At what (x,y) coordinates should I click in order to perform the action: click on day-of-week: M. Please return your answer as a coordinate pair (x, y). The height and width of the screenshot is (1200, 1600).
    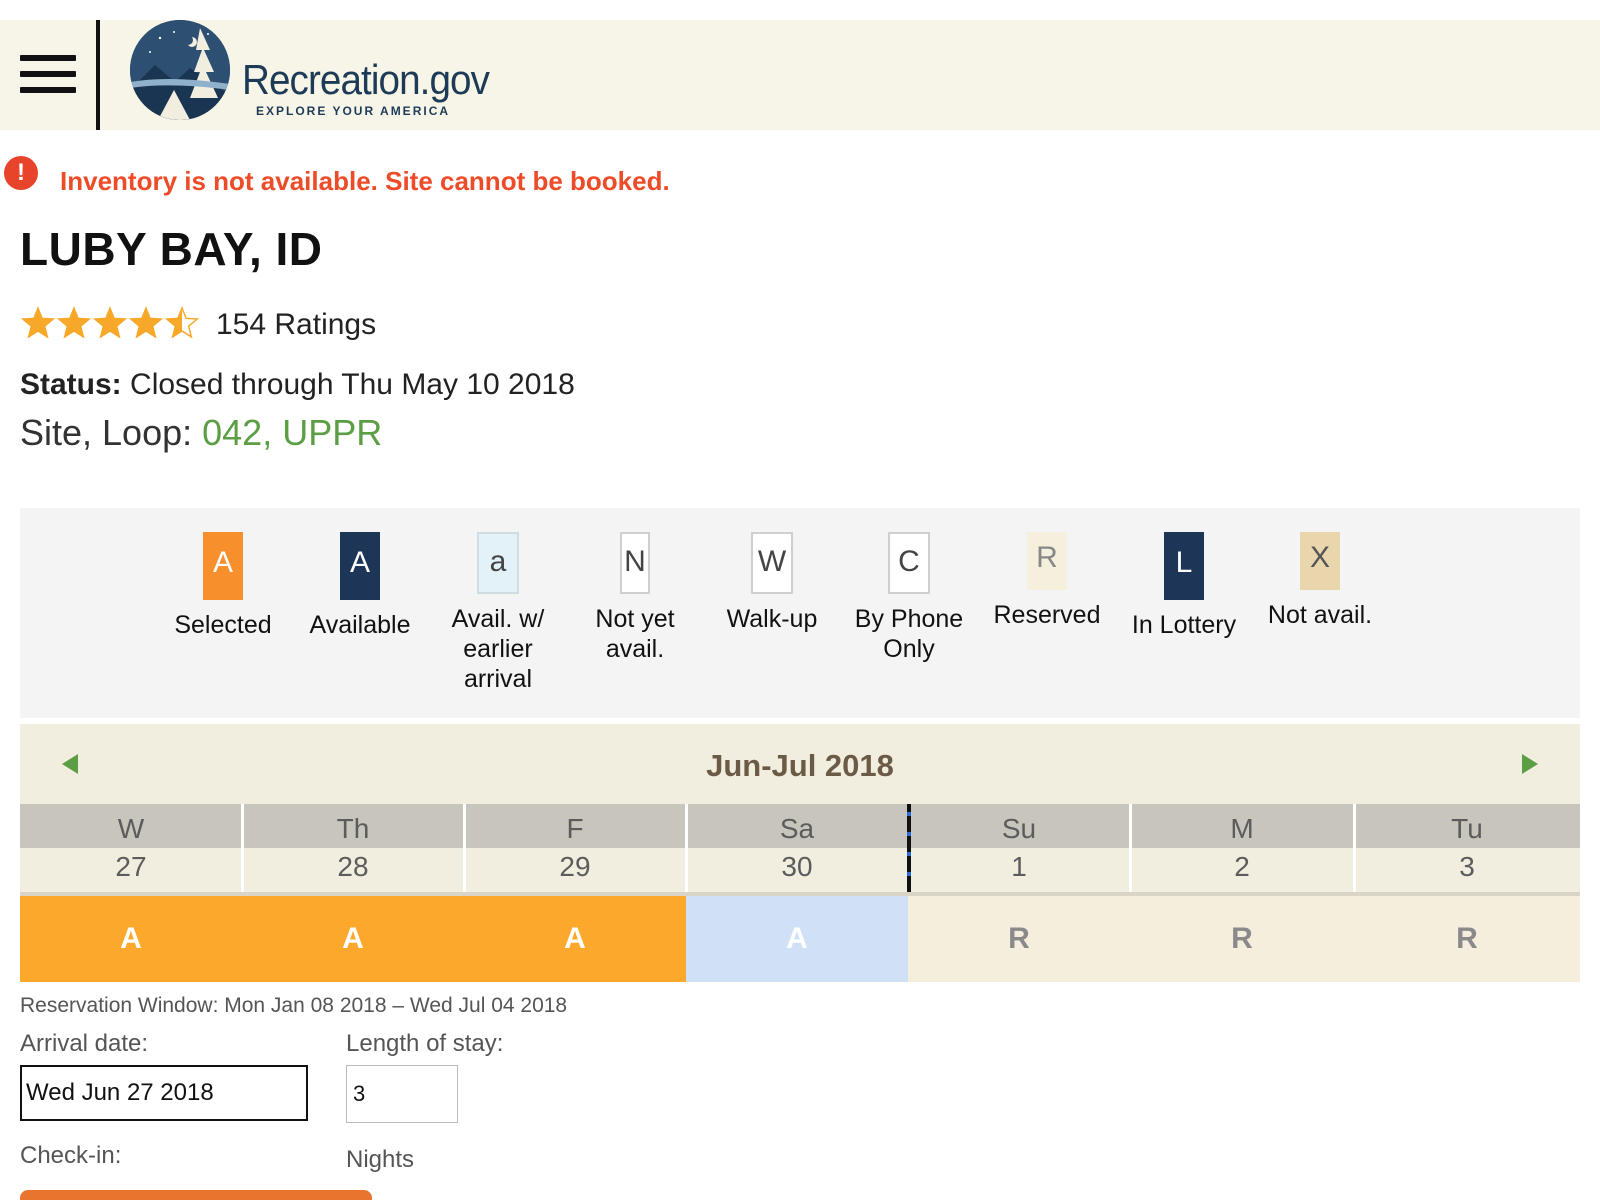
    Looking at the image, I should click on (1242, 826).